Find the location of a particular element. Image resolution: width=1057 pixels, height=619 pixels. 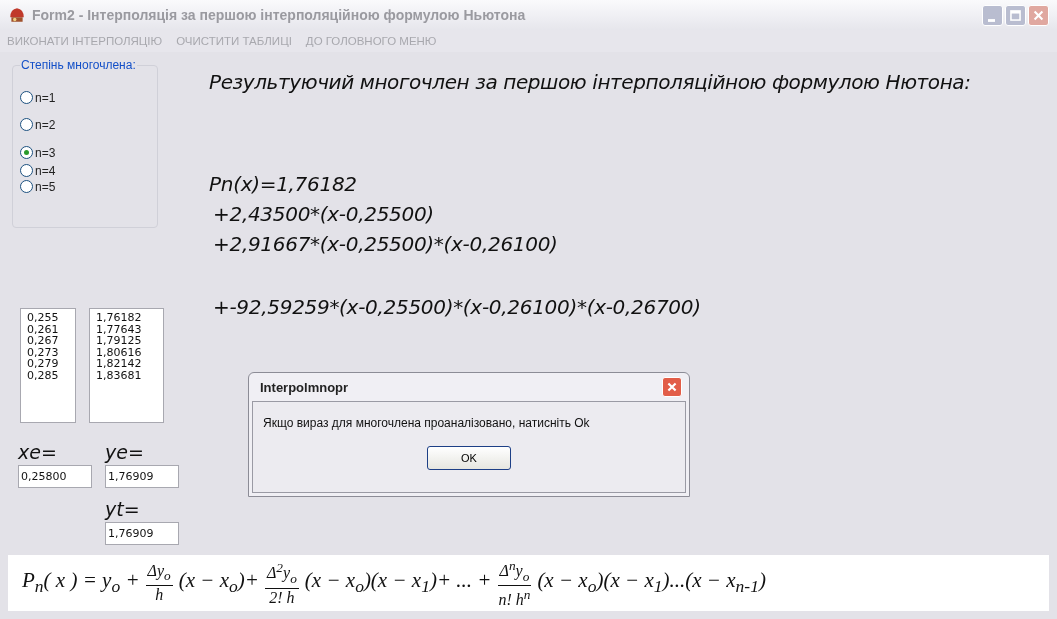

x-values-list: 0,255 0,261 0,267 0,273 0,279 0,285 is located at coordinates (48, 365).